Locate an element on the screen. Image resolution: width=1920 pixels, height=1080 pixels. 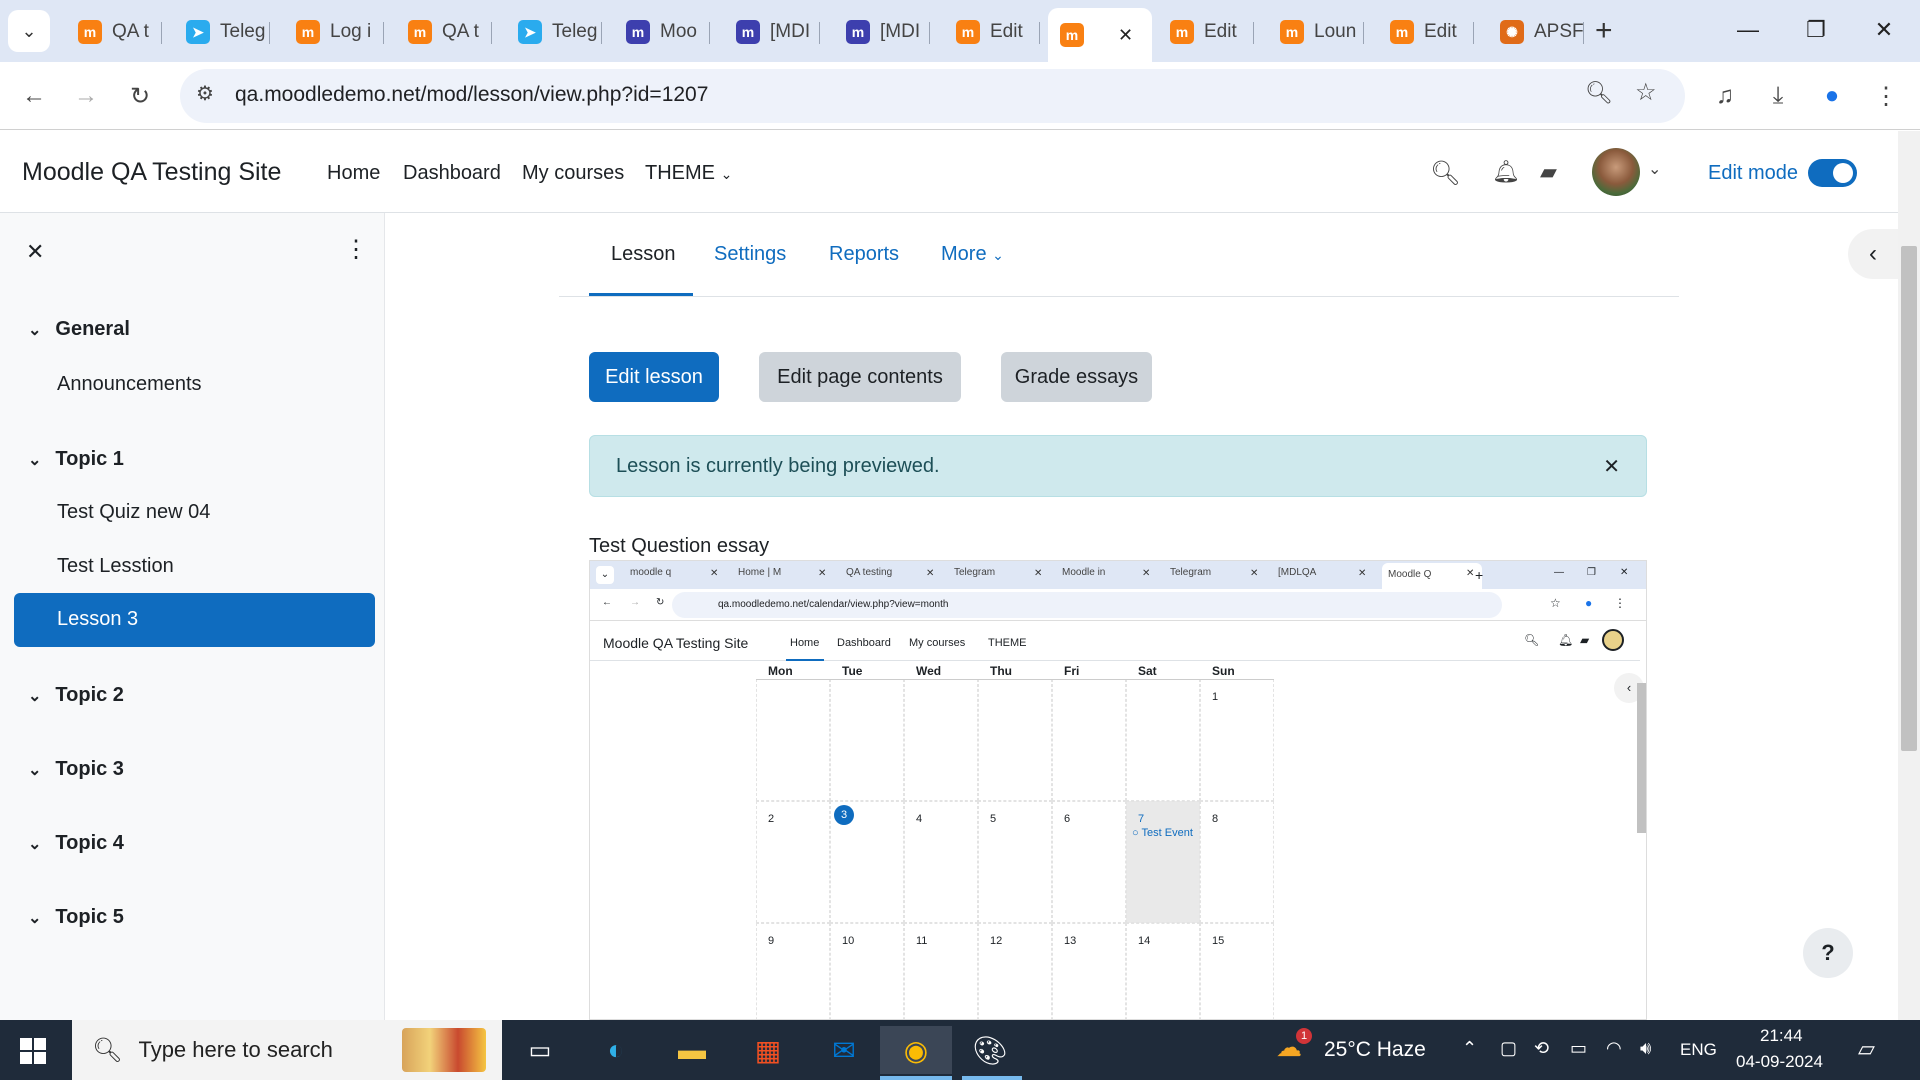
battery-icon: ▭ is located at coordinates (1578, 1048).